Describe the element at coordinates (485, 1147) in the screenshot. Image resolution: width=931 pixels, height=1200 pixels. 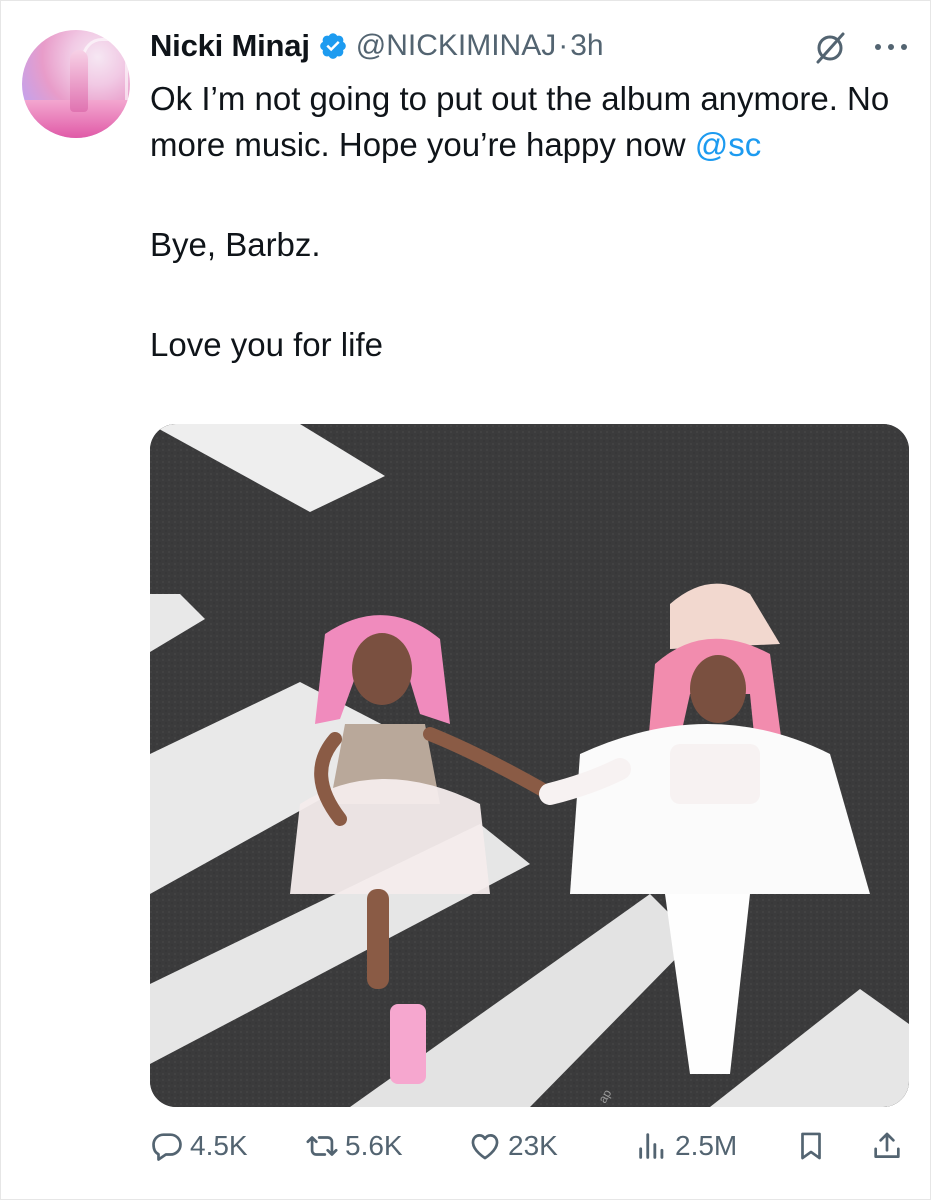
I see `like-icon` at that location.